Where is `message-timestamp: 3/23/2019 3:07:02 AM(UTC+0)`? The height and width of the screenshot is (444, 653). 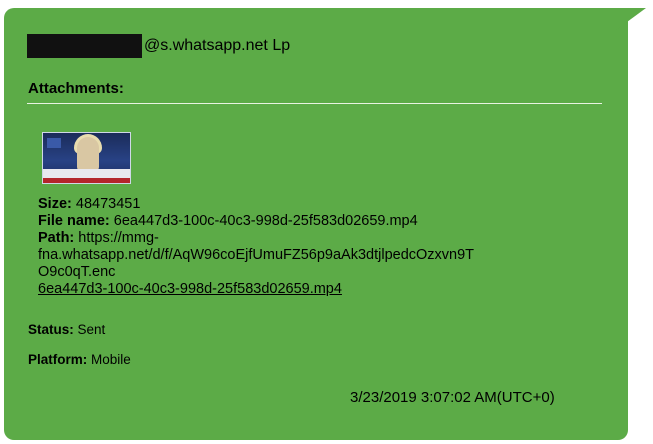
message-timestamp: 3/23/2019 3:07:02 AM(UTC+0) is located at coordinates (452, 397).